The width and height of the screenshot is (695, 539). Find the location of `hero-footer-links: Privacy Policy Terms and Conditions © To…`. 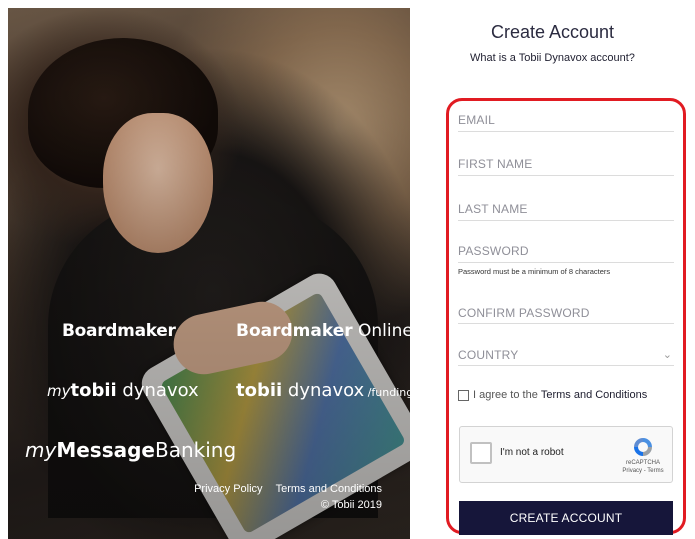

hero-footer-links: Privacy Policy Terms and Conditions © To… is located at coordinates (283, 497).